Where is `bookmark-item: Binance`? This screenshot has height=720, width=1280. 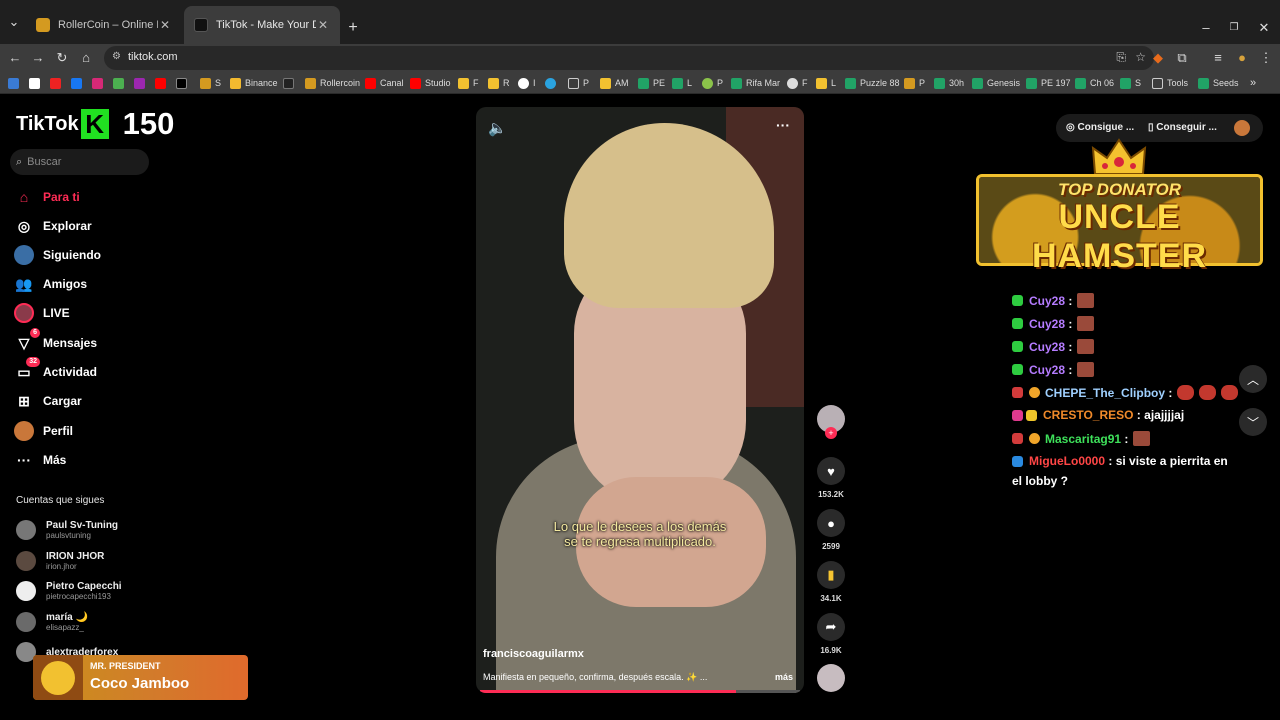
bookmark-item: Binance is located at coordinates (254, 83).